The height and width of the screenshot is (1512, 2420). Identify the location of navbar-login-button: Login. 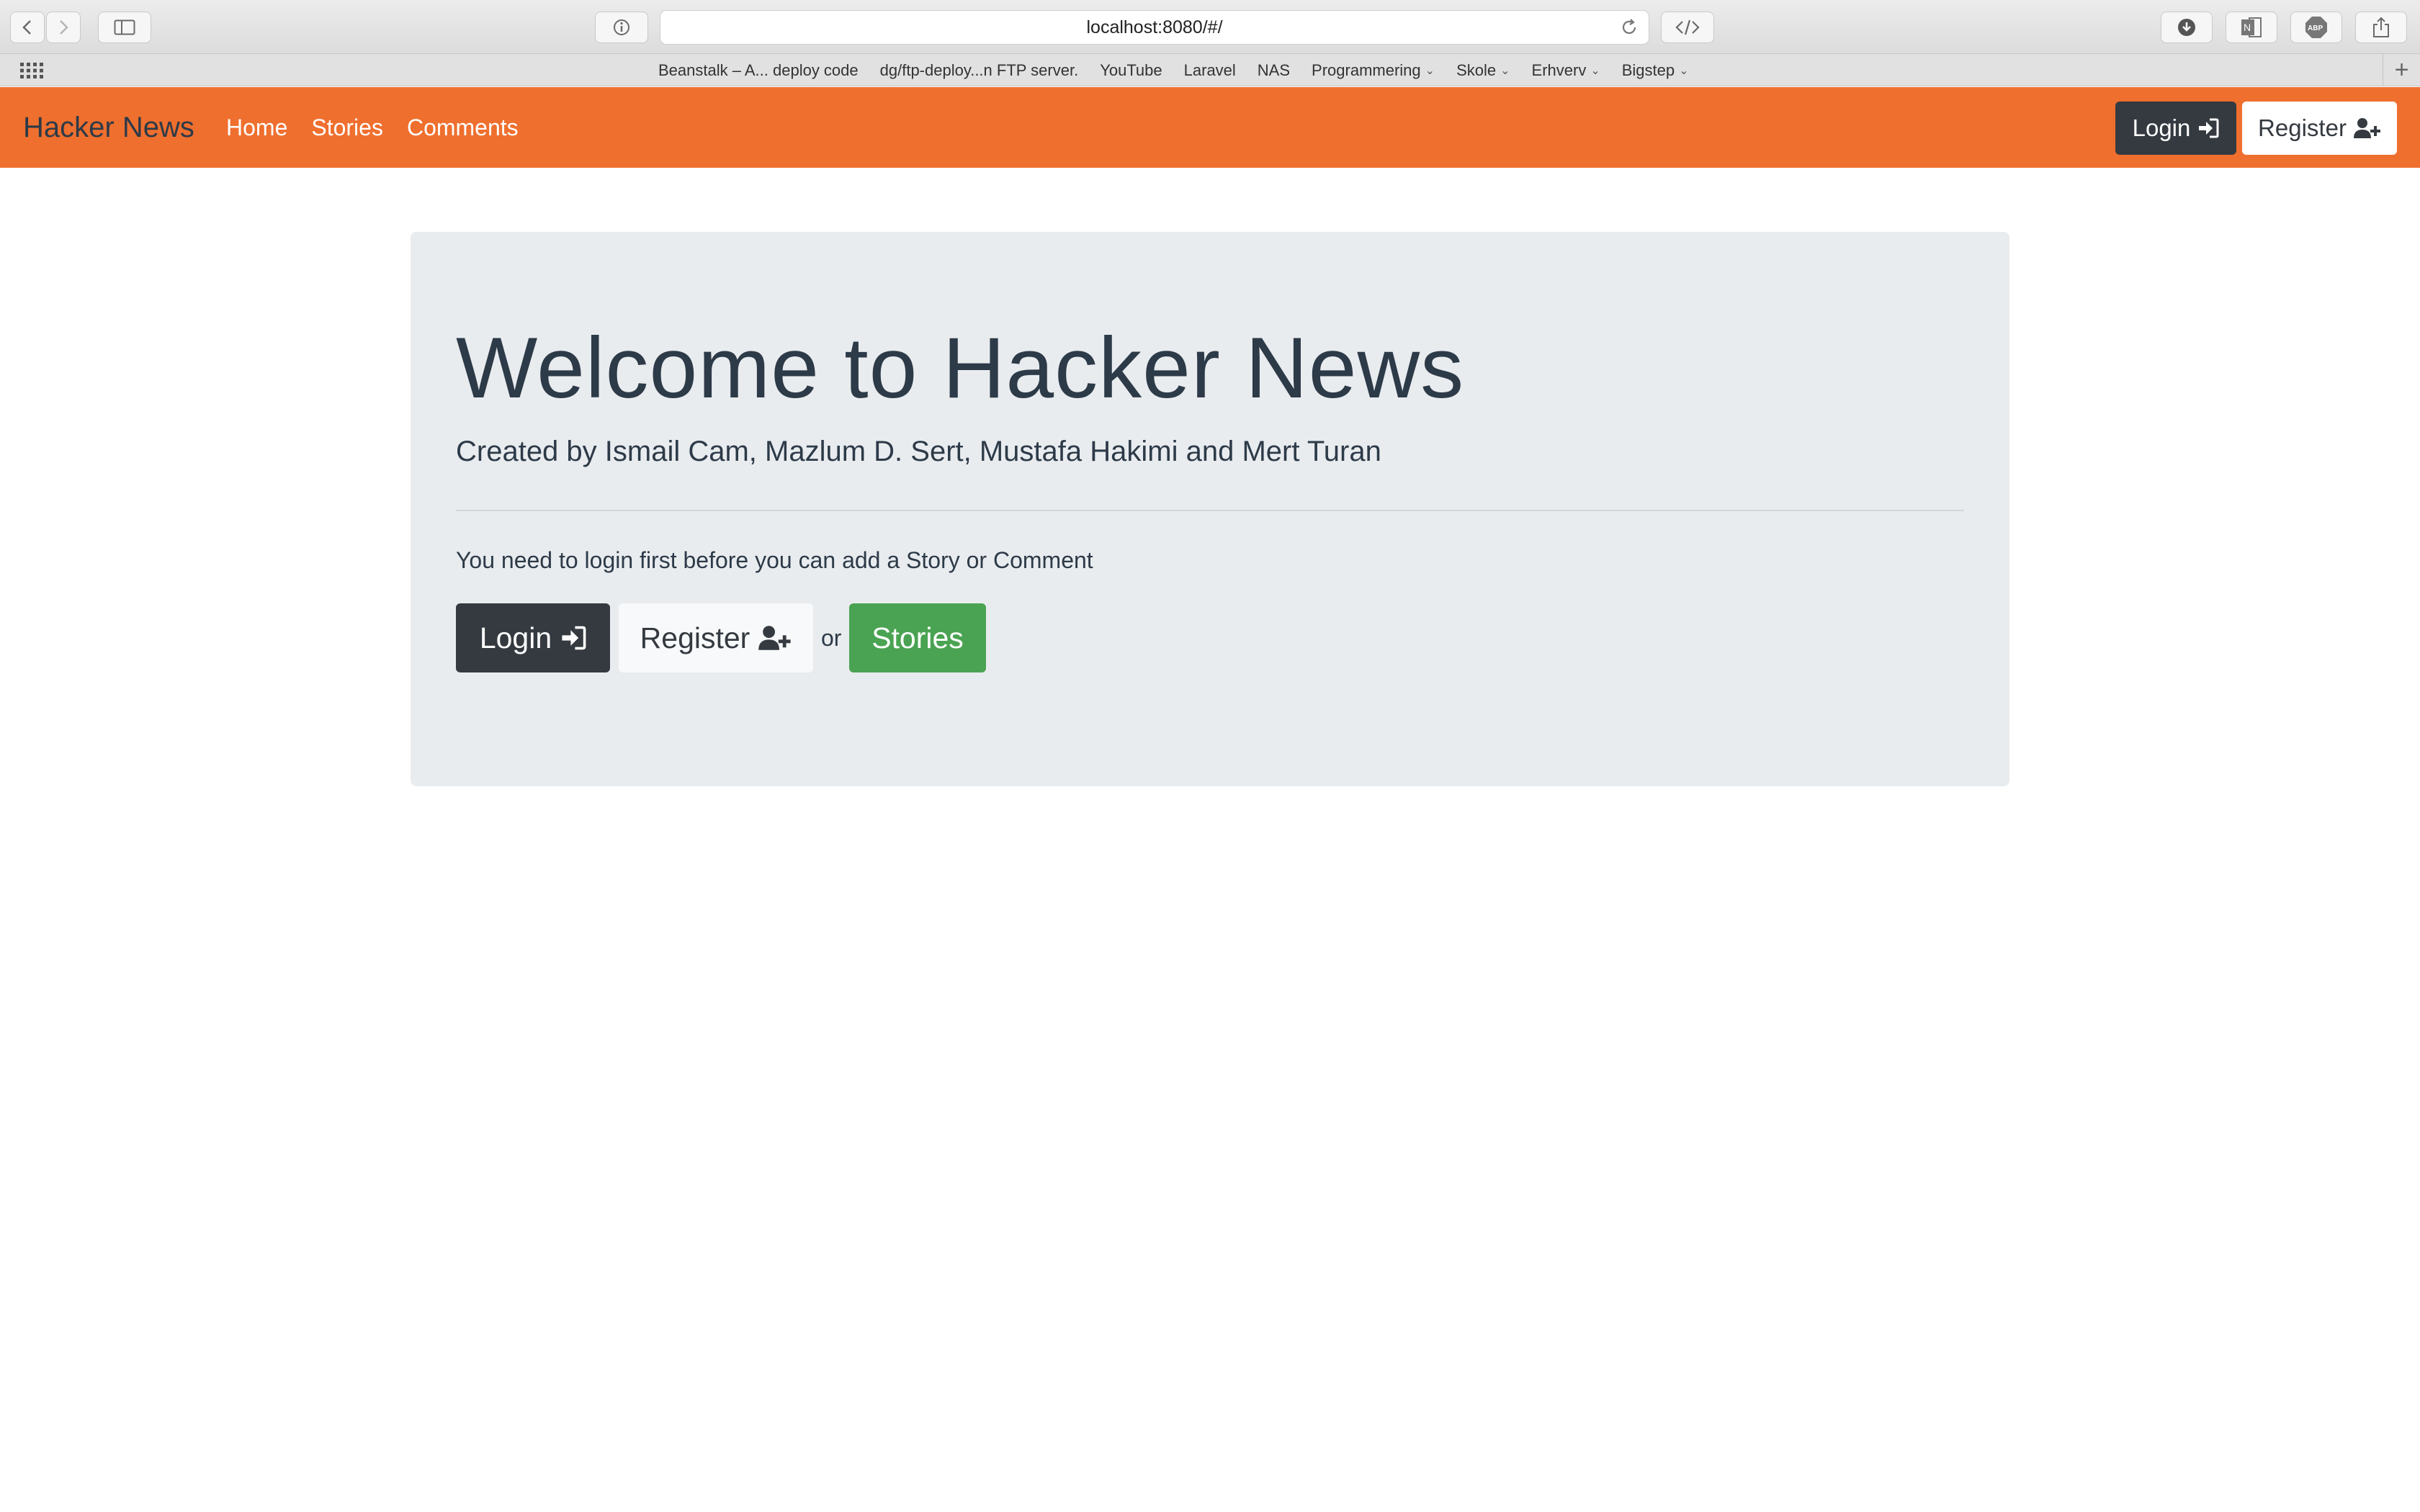
(2175, 128).